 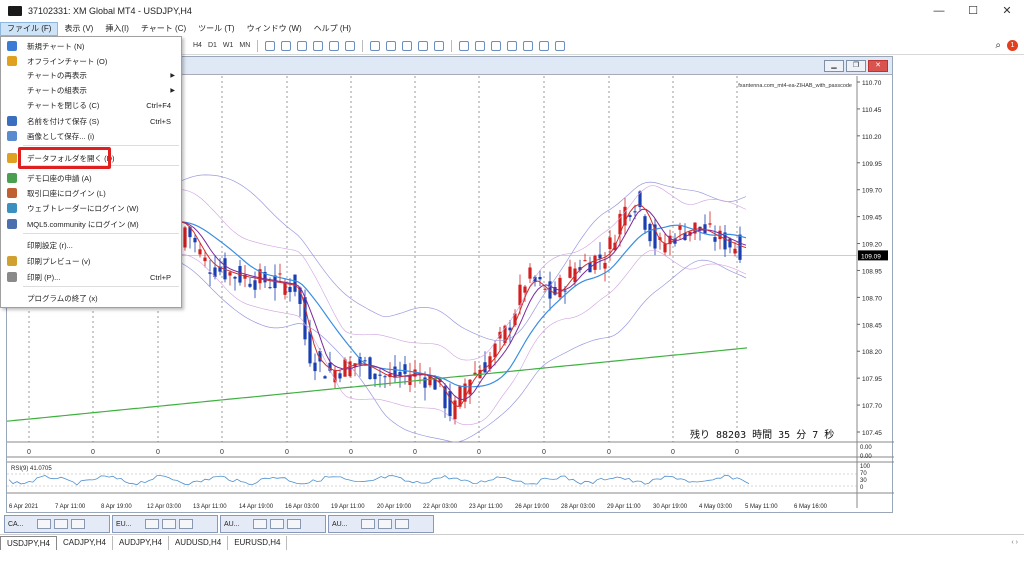 I want to click on chart-tab: AUDJPY,H4, so click(x=141, y=542).